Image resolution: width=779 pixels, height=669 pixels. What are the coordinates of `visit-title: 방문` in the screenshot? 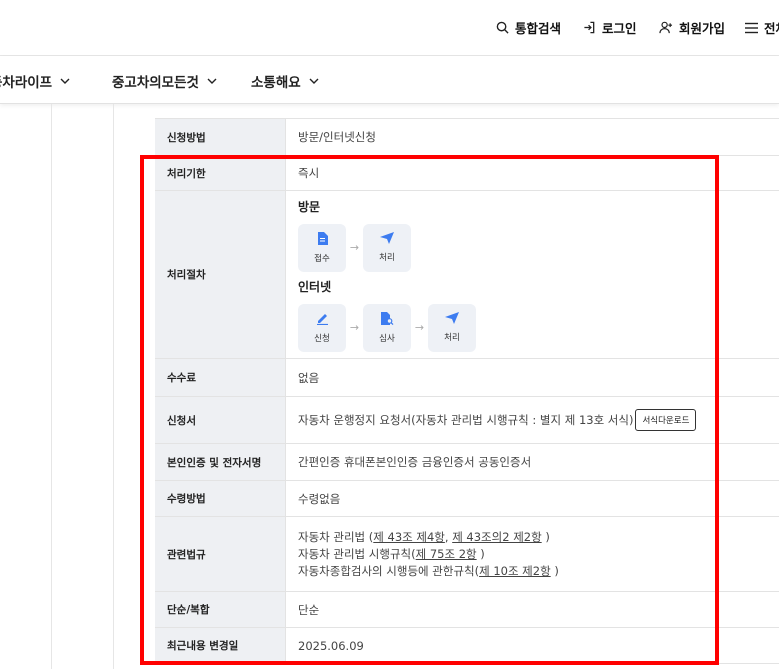 It's located at (309, 206).